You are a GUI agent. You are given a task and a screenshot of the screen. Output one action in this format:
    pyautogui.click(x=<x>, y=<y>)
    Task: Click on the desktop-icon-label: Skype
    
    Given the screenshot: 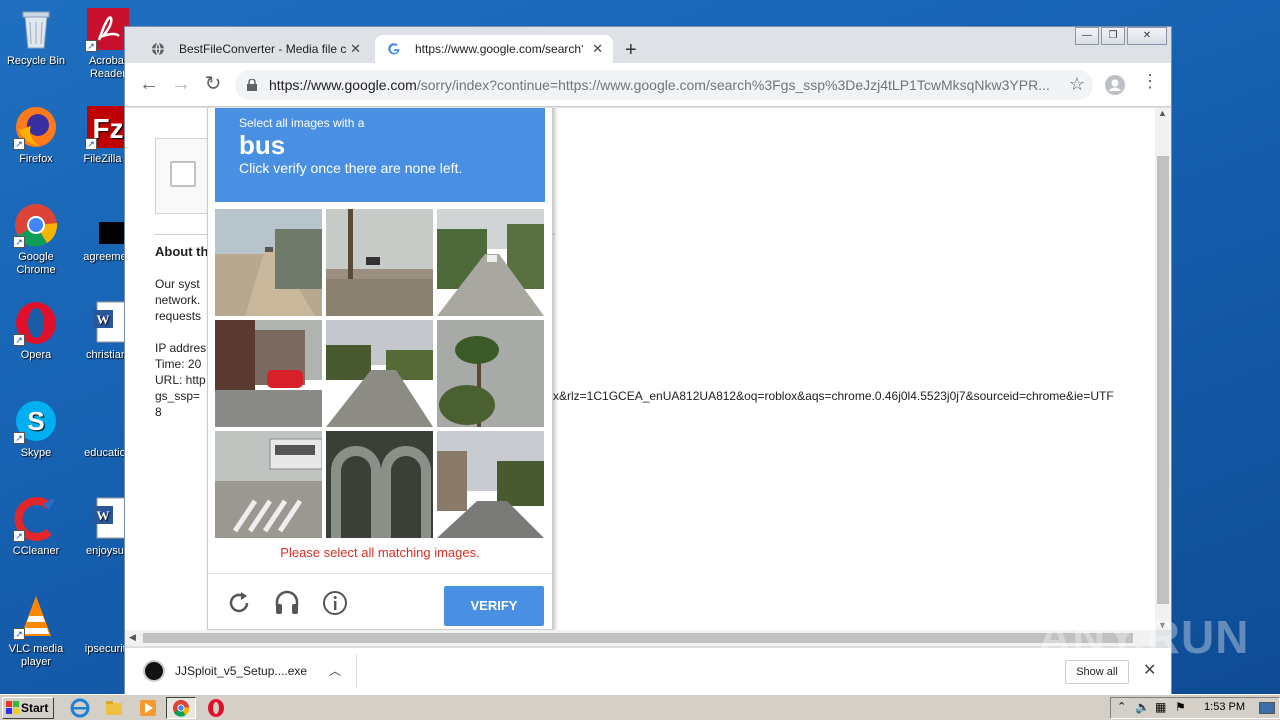 What is the action you would take?
    pyautogui.click(x=36, y=453)
    